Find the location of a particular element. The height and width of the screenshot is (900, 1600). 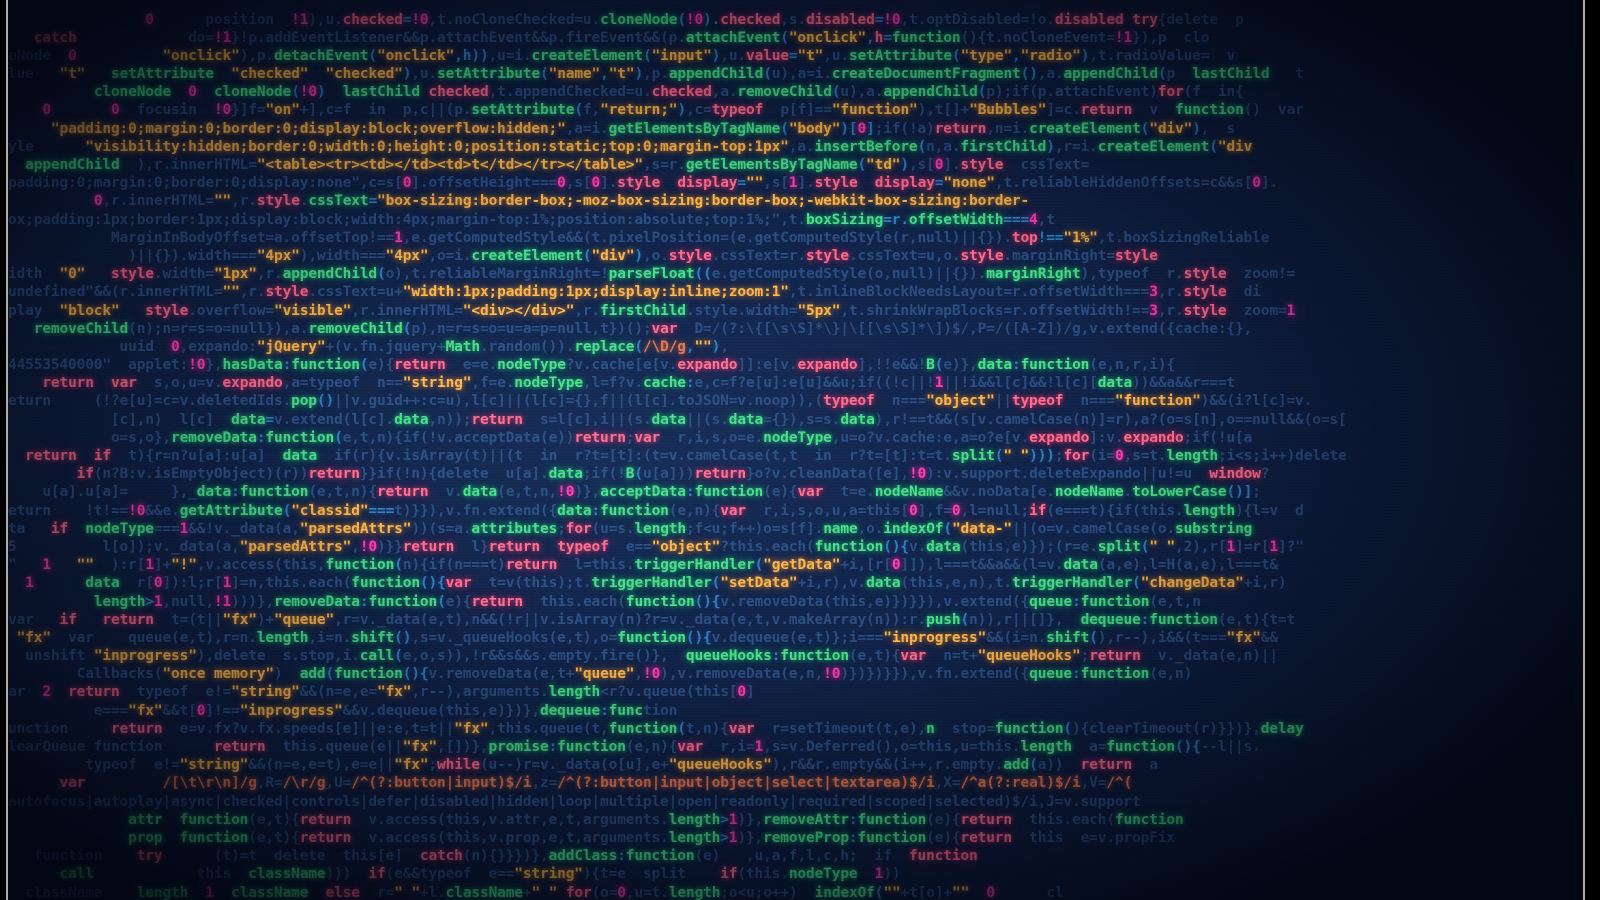

code-token: while is located at coordinates (458, 765).